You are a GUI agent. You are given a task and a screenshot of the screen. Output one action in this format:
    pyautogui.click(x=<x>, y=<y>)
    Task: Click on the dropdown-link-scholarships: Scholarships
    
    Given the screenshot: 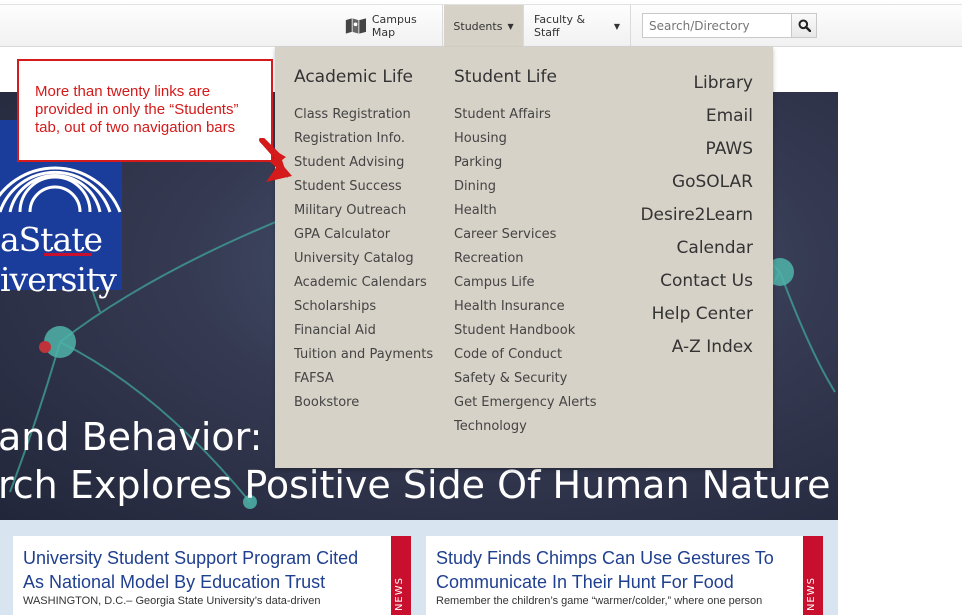 What is the action you would take?
    pyautogui.click(x=363, y=307)
    